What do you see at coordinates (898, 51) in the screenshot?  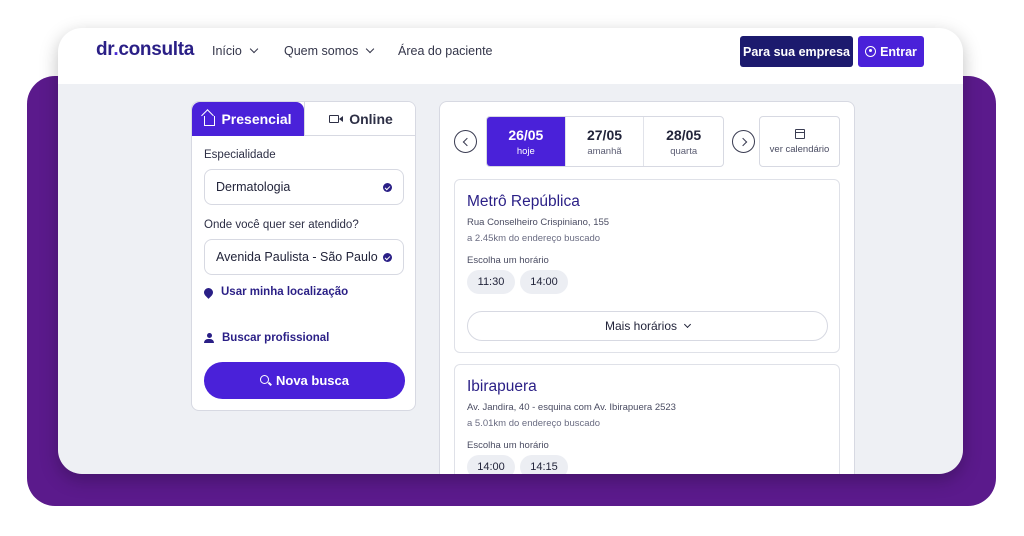 I see `entrar-label: Entrar` at bounding box center [898, 51].